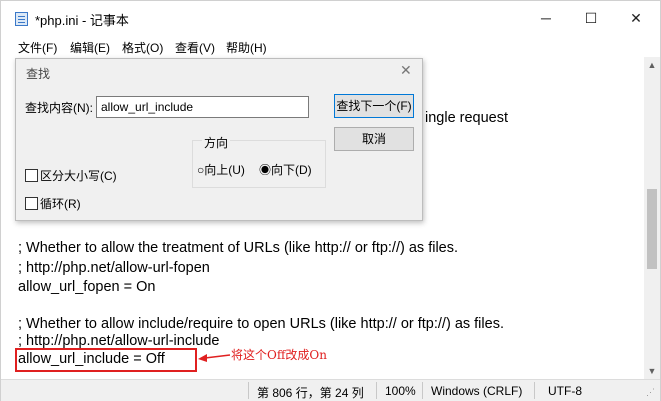 The image size is (661, 401). I want to click on cancel-button: 取消, so click(374, 139).